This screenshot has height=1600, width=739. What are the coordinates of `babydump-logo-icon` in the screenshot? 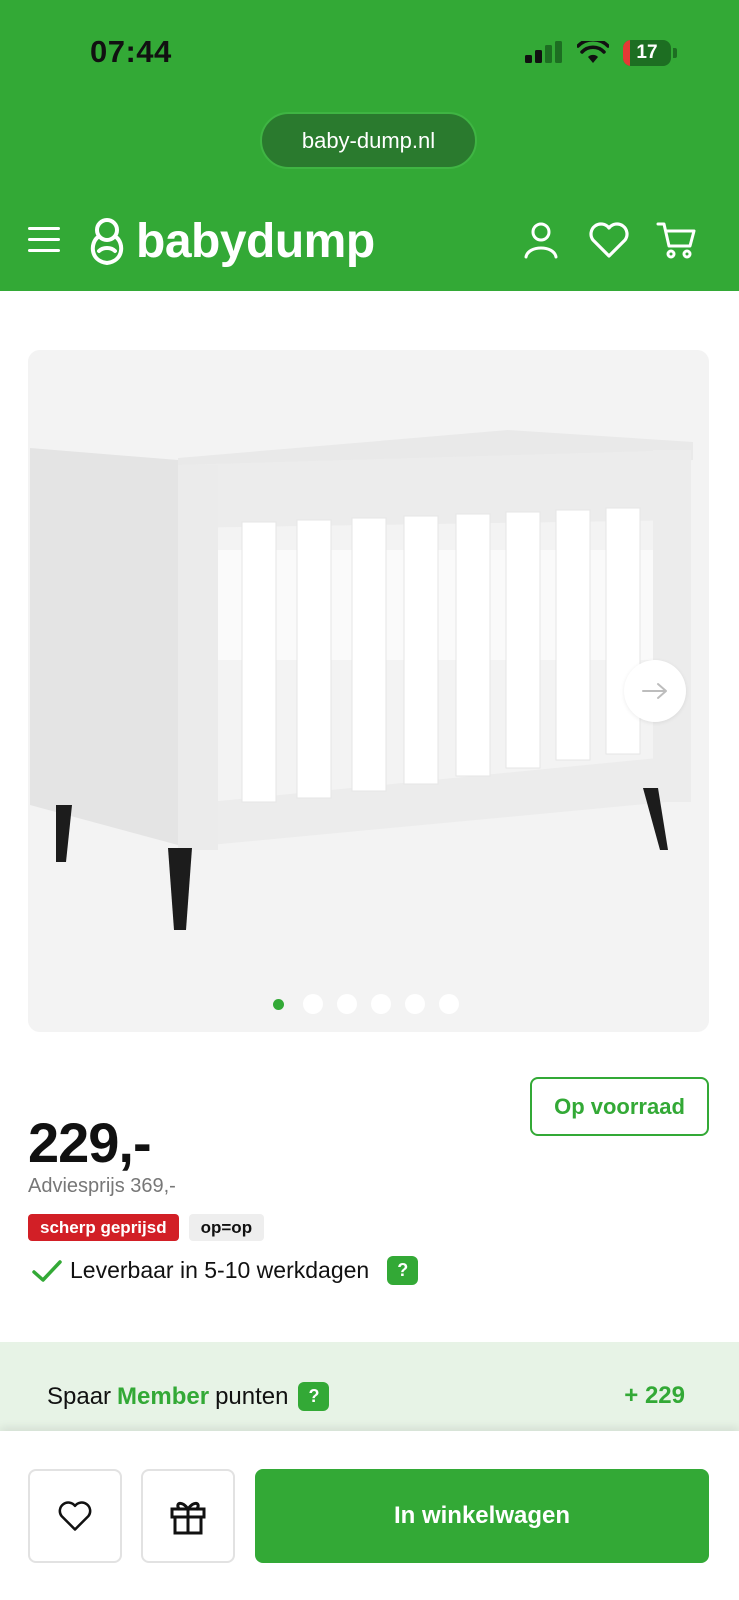 It's located at (107, 241).